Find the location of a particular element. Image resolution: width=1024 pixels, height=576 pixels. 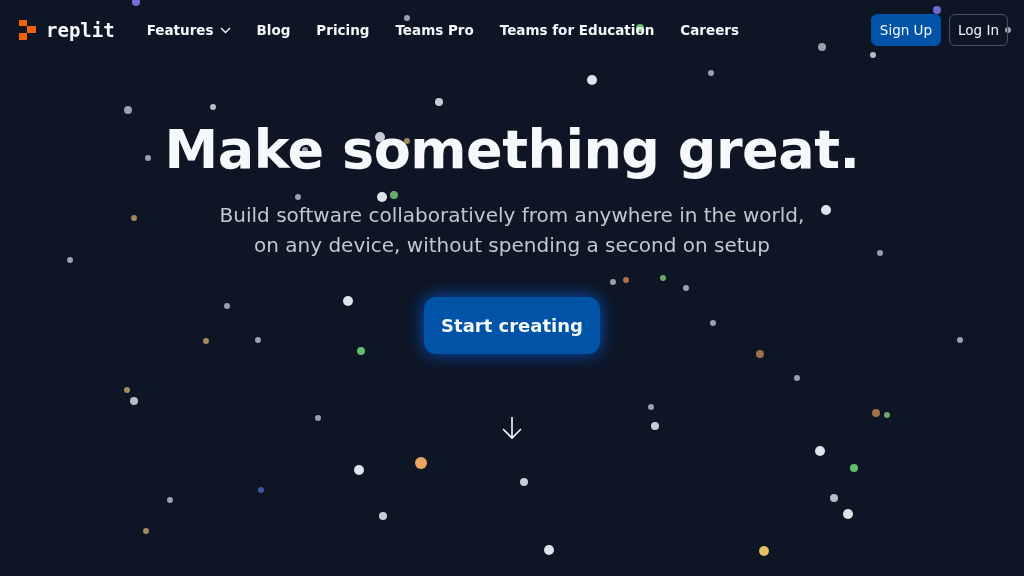

hero-subtitle: on any device, without spending a second on setup is located at coordinates (512, 245).